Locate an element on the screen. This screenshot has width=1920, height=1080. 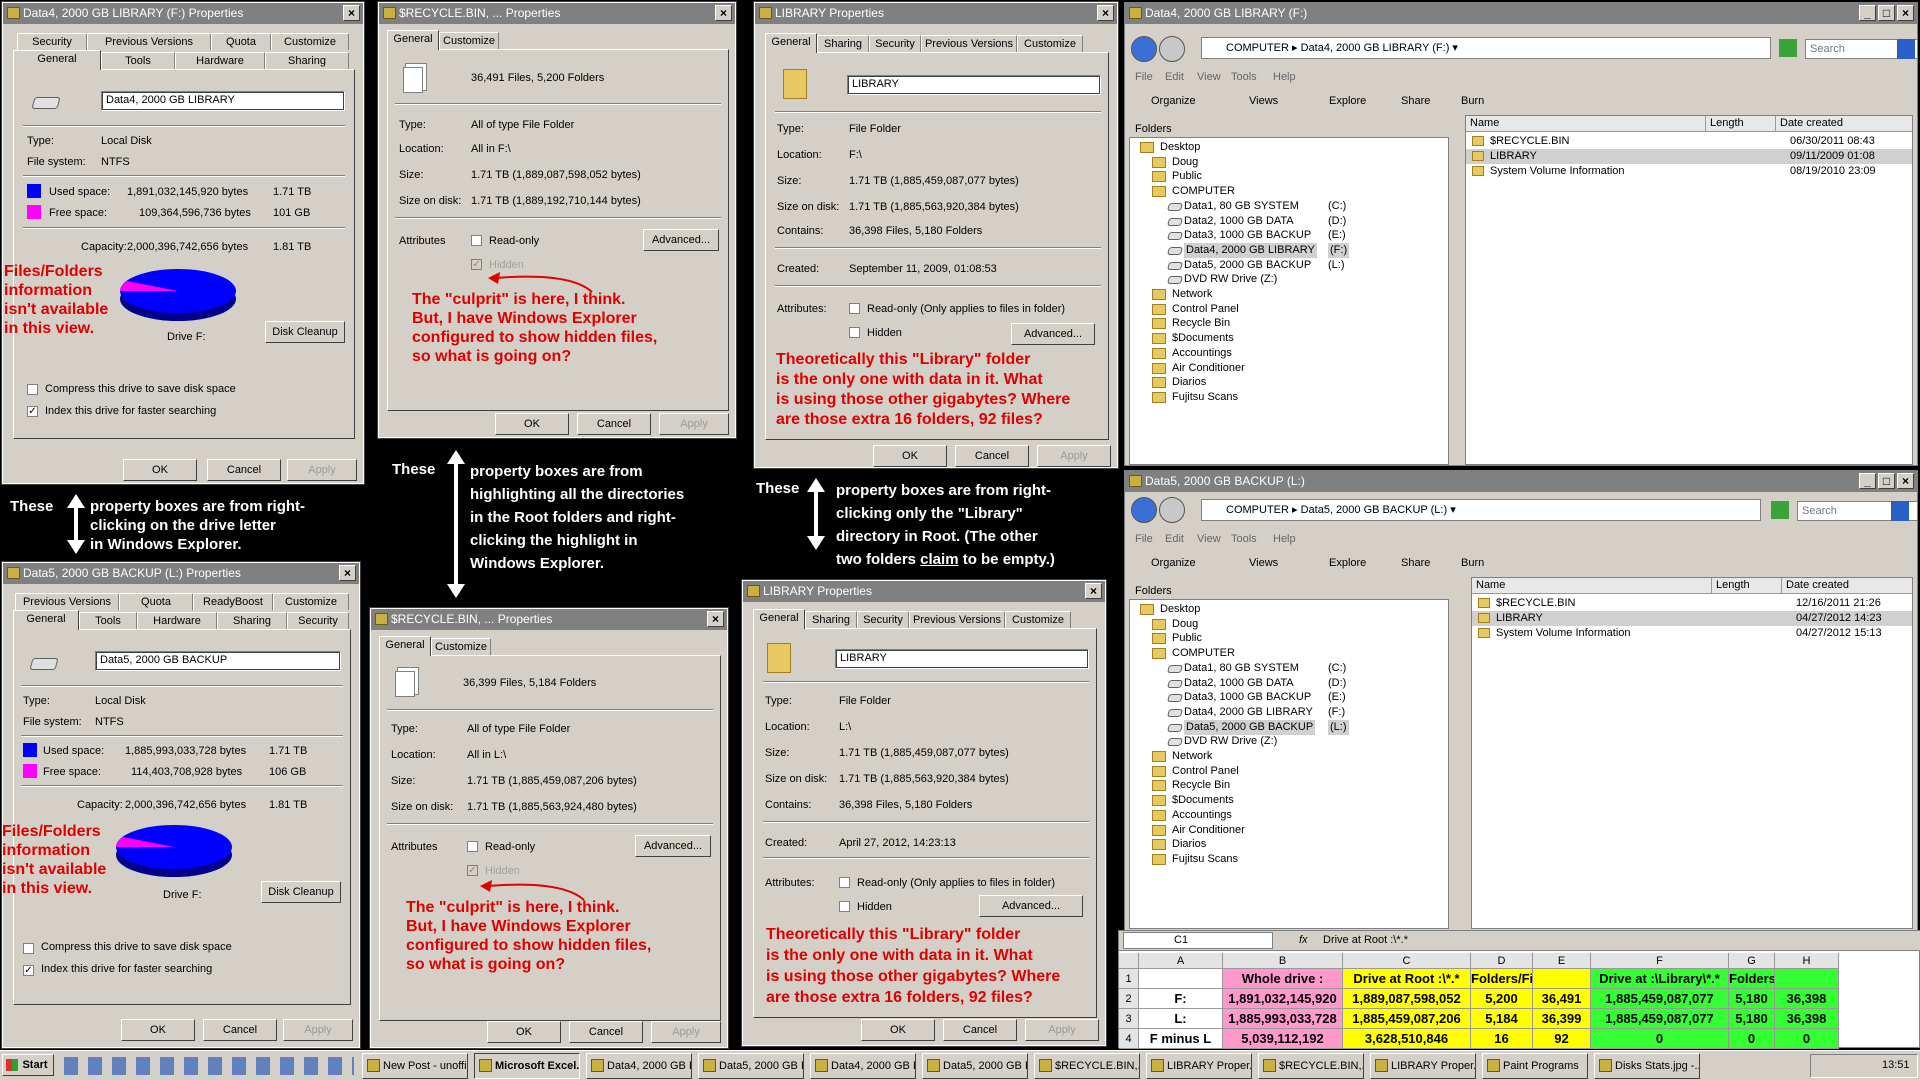
address-bar: COMPUTER ▸ Data4, 2000 GB LIBRARY (F:) ▾ is located at coordinates (1486, 48).